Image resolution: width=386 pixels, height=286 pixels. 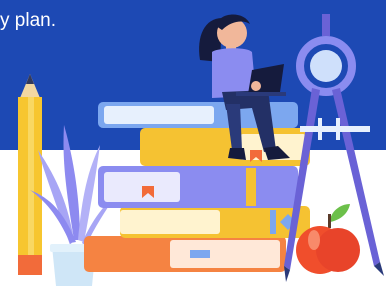 I want to click on pencil-icon, so click(x=30, y=174).